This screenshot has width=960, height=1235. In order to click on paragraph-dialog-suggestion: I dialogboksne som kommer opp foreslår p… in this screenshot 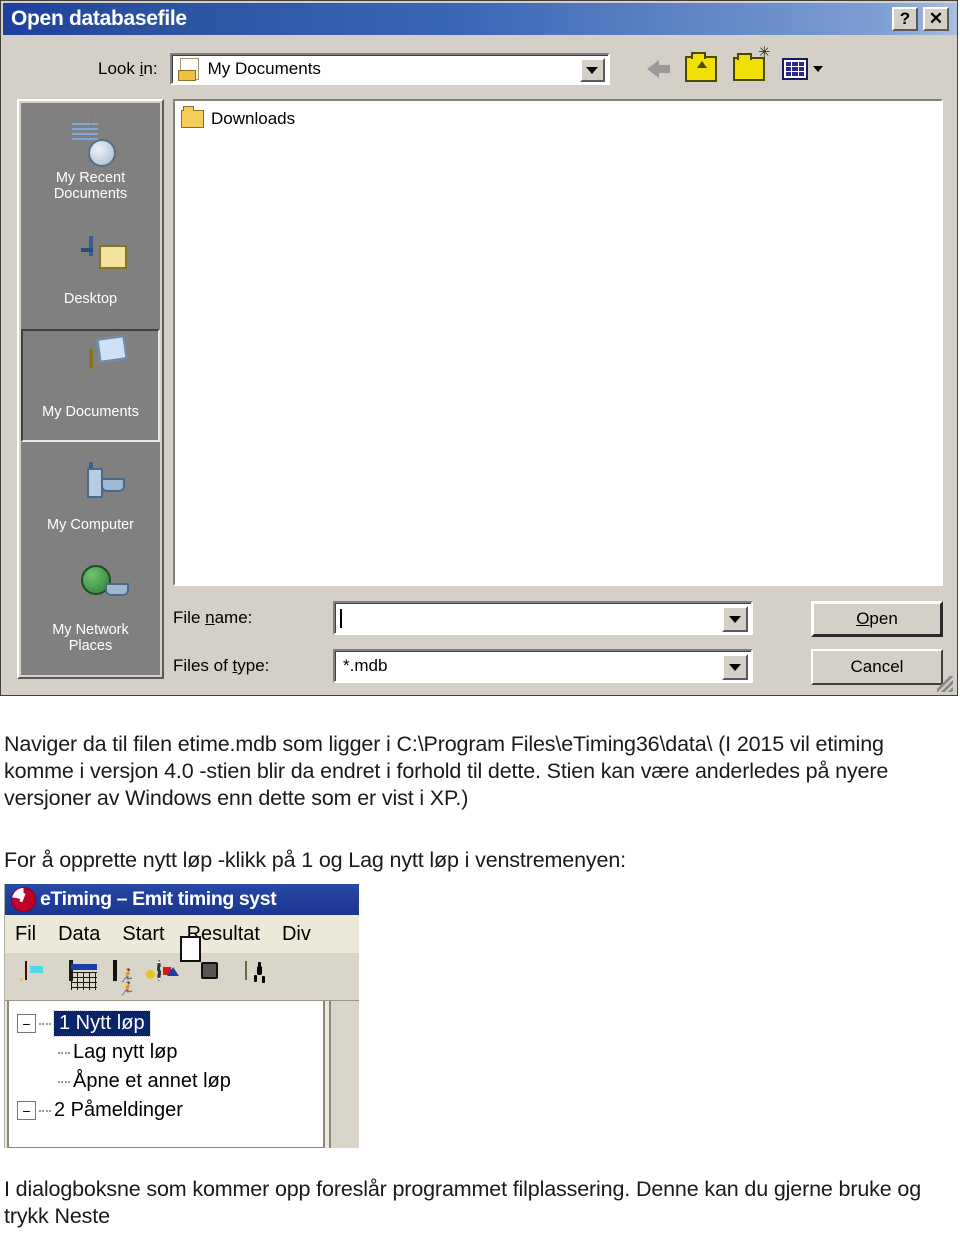, I will do `click(463, 1202)`.